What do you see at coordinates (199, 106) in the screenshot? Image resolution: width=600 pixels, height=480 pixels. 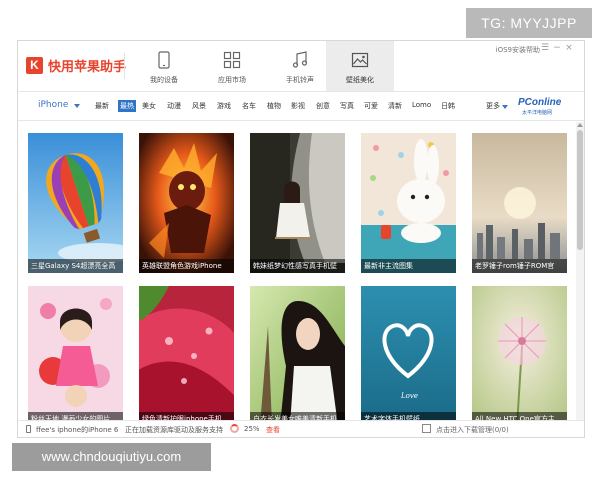 I see `category-scenery: 风景` at bounding box center [199, 106].